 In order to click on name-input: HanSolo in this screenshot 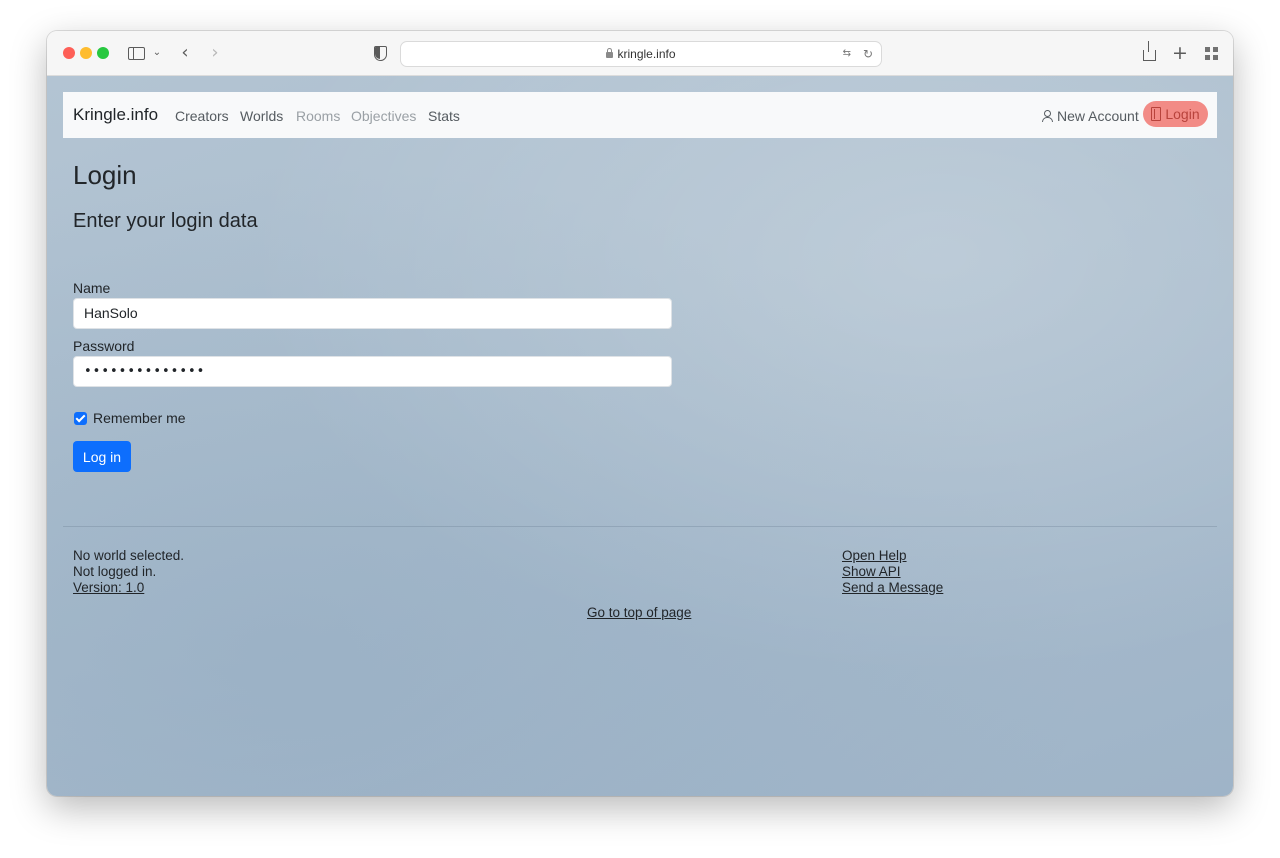, I will do `click(372, 313)`.